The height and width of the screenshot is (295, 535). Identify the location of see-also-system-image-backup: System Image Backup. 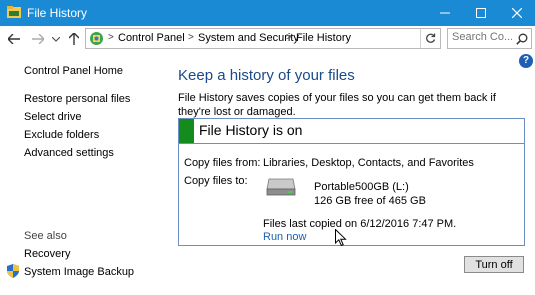
(79, 272).